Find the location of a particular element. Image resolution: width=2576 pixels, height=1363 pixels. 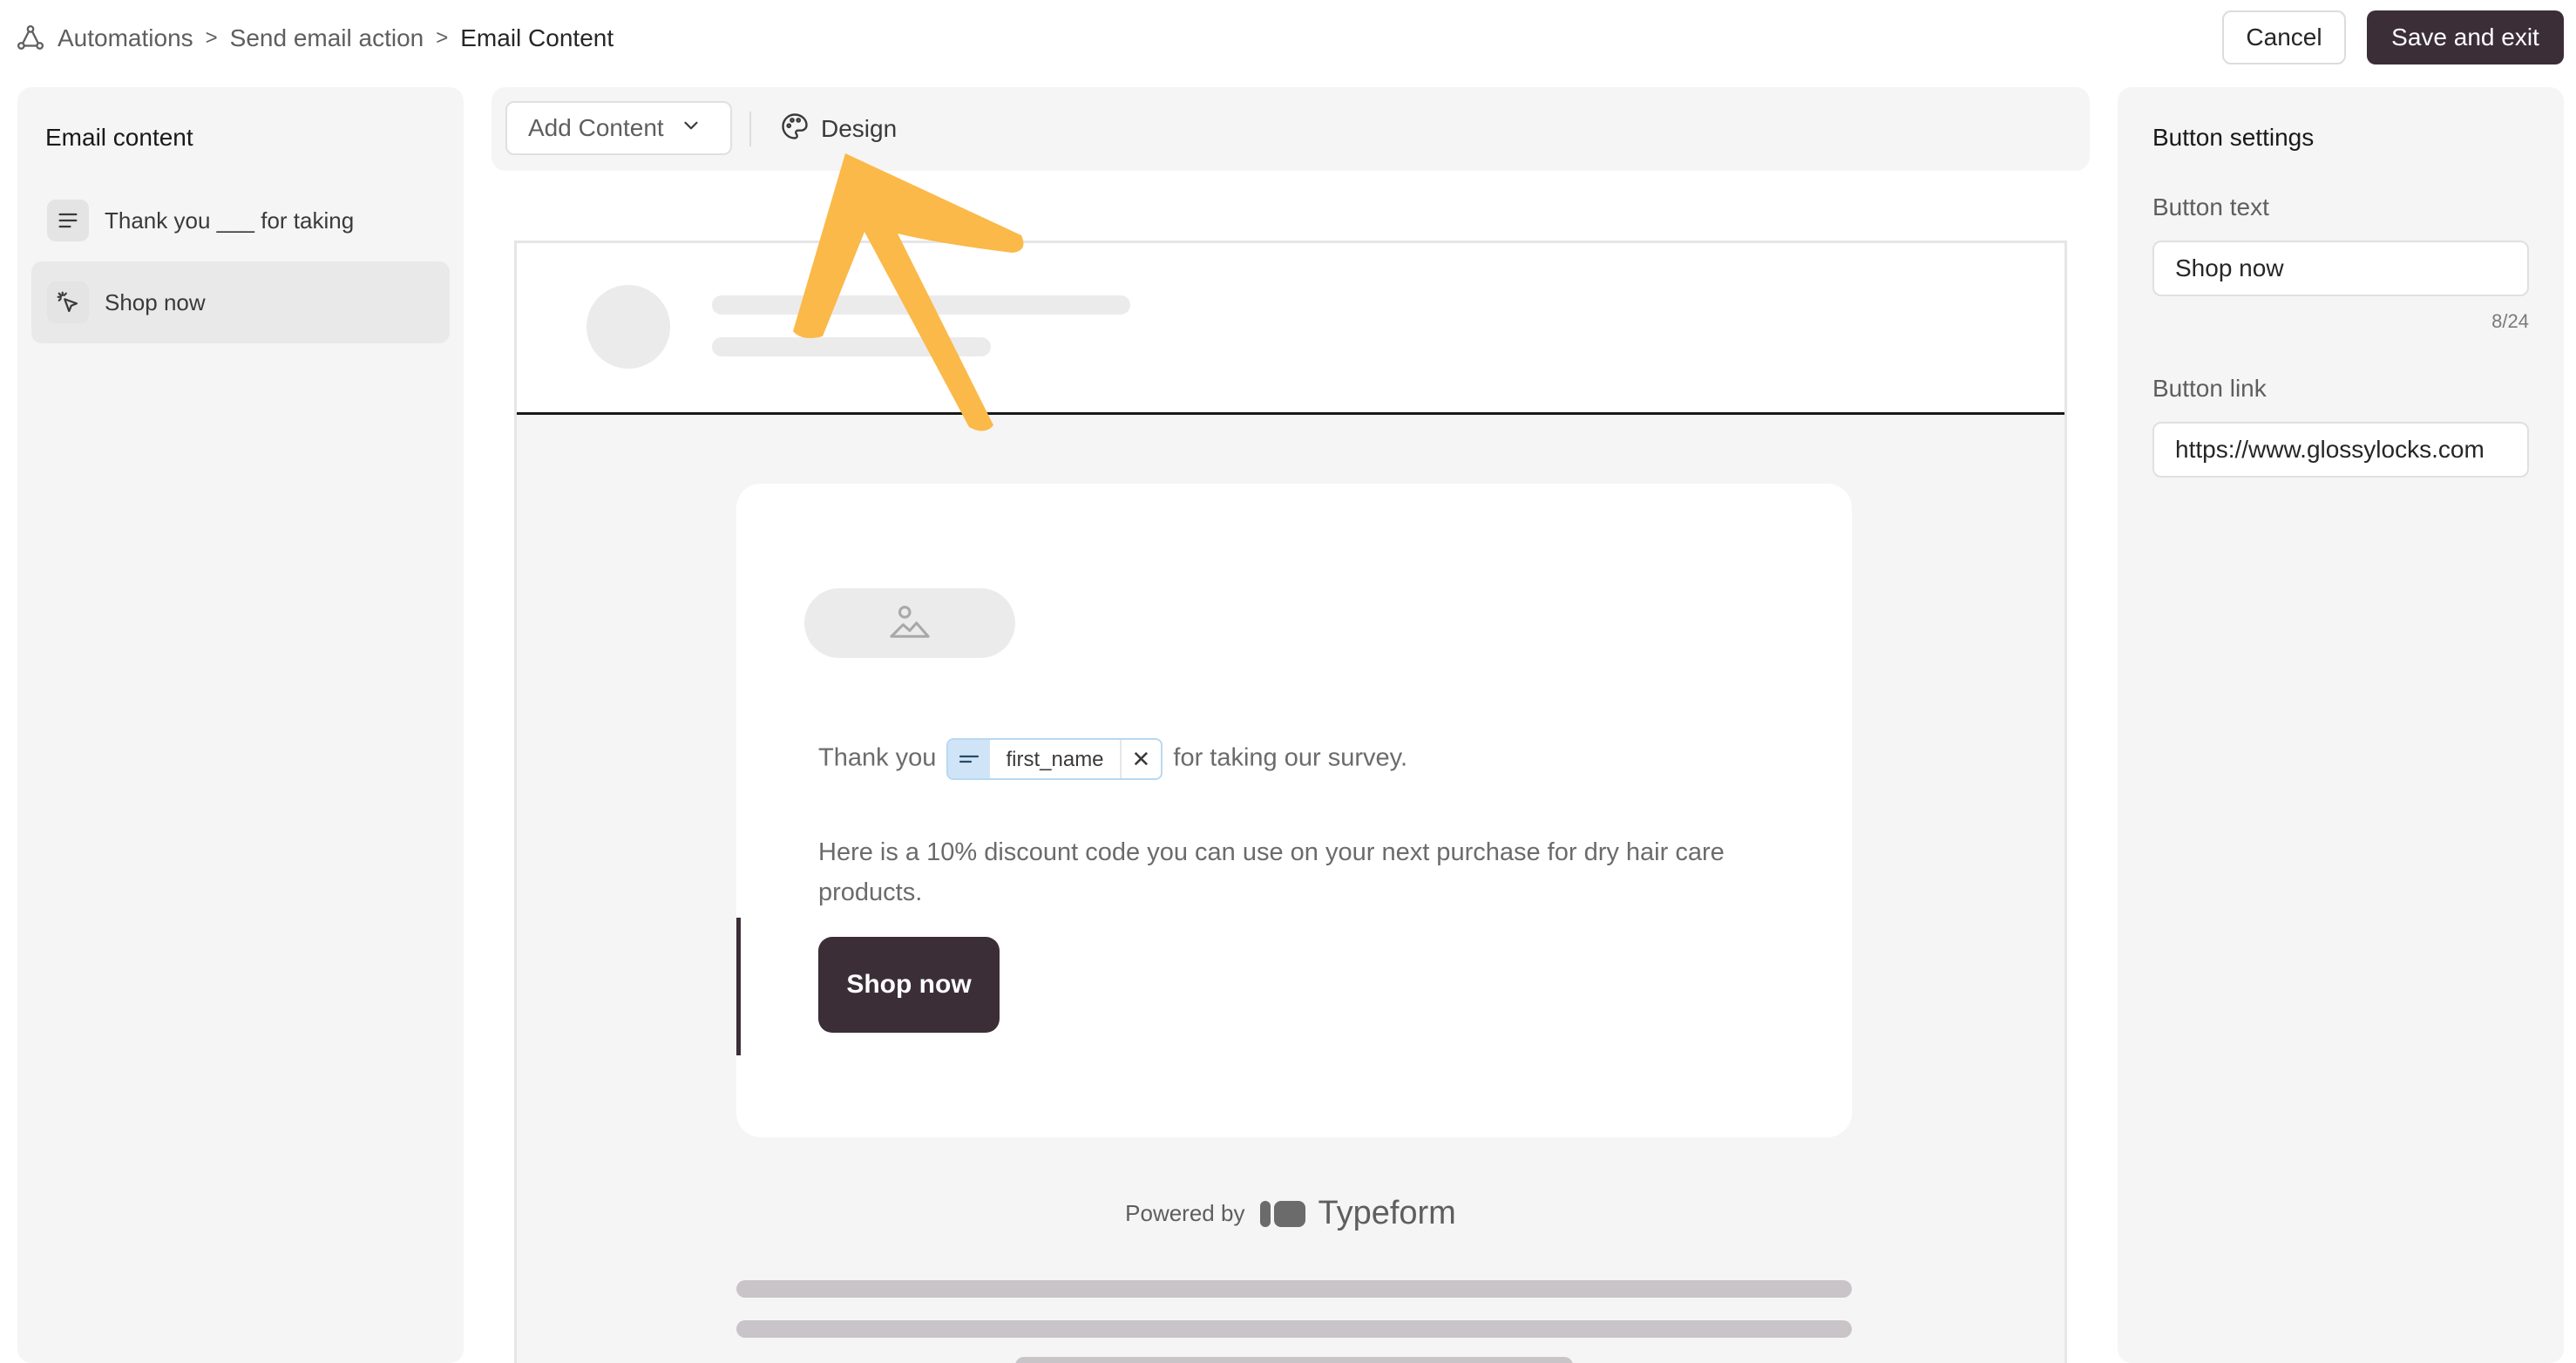

content-item-text: Thank you ___ for taking is located at coordinates (241, 220).